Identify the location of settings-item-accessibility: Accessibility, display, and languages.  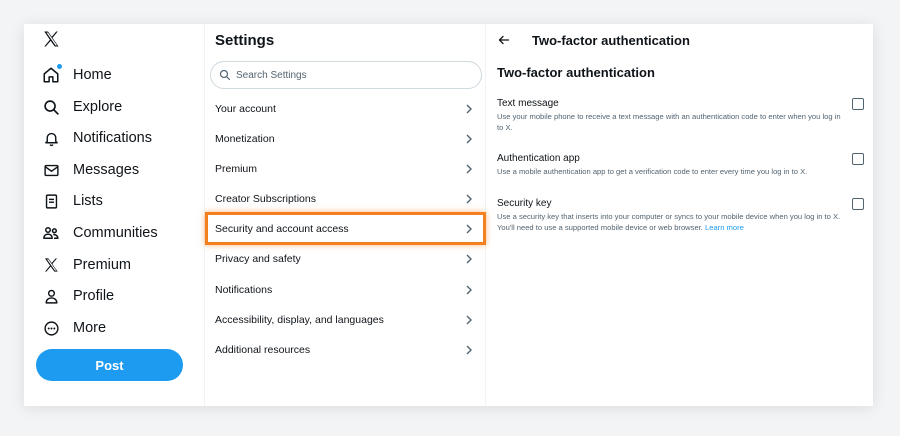
(345, 320).